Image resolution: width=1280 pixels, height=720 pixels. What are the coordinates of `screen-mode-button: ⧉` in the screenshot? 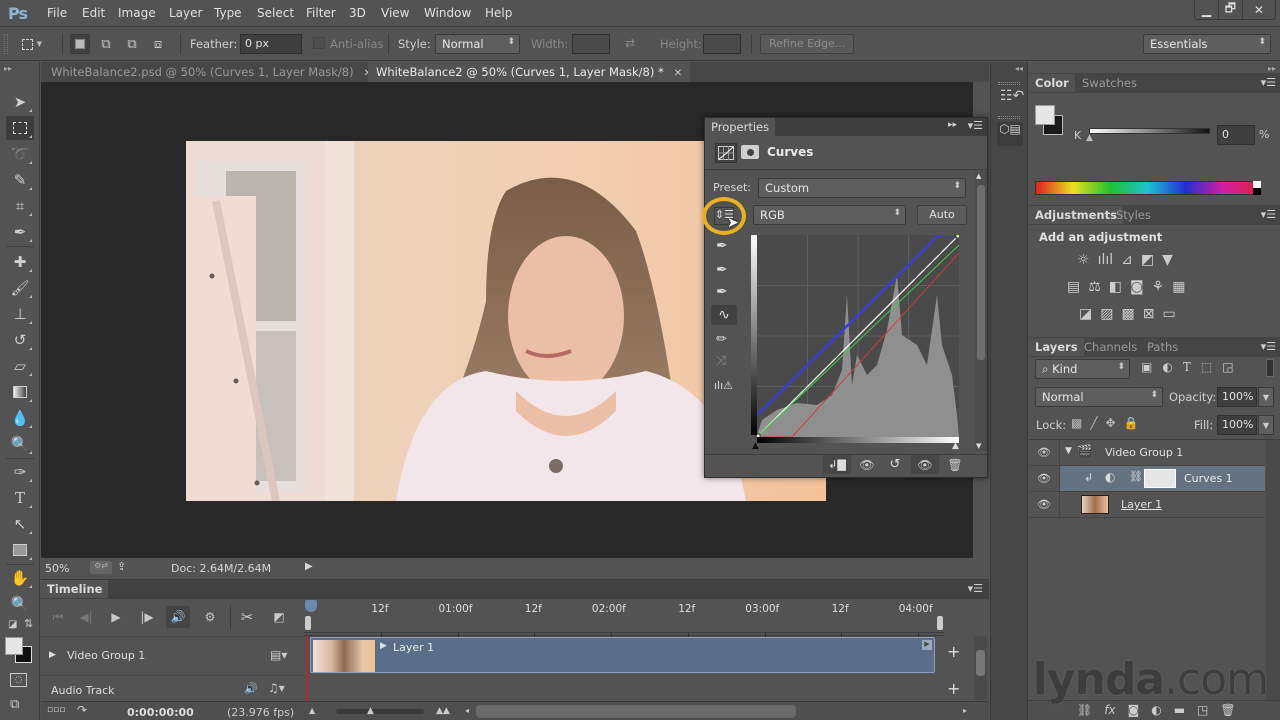 It's located at (14, 704).